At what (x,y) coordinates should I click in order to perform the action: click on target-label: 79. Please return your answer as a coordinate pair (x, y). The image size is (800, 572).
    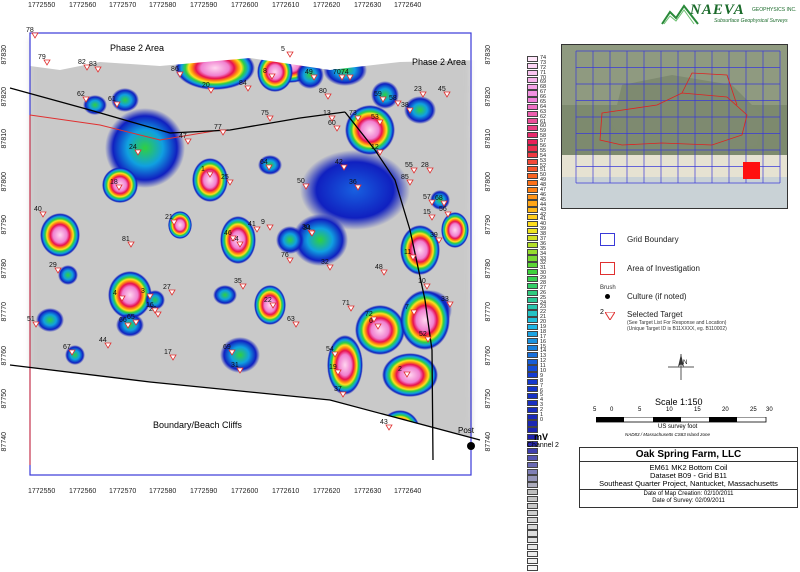
    Looking at the image, I should click on (42, 57).